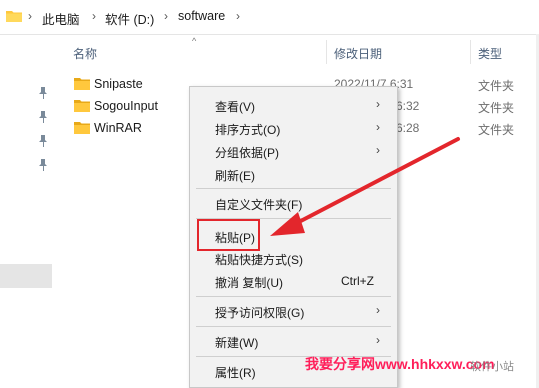  I want to click on watermark-text: 我要分享网www.hhkxxw.com, so click(400, 364).